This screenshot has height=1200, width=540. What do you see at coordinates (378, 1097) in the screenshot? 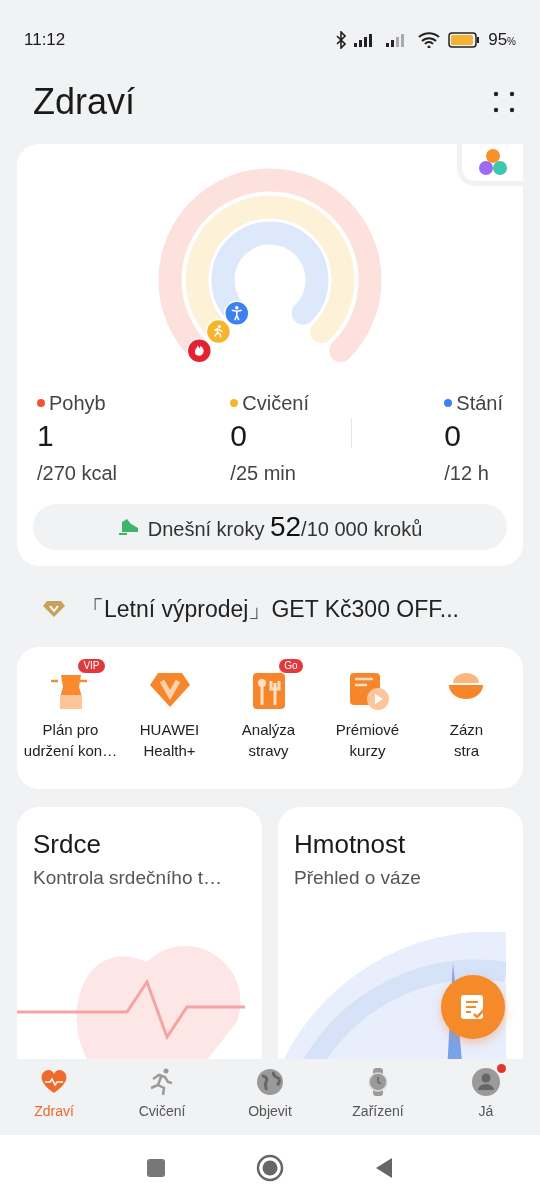
I see `nav-tab: Zařízení` at bounding box center [378, 1097].